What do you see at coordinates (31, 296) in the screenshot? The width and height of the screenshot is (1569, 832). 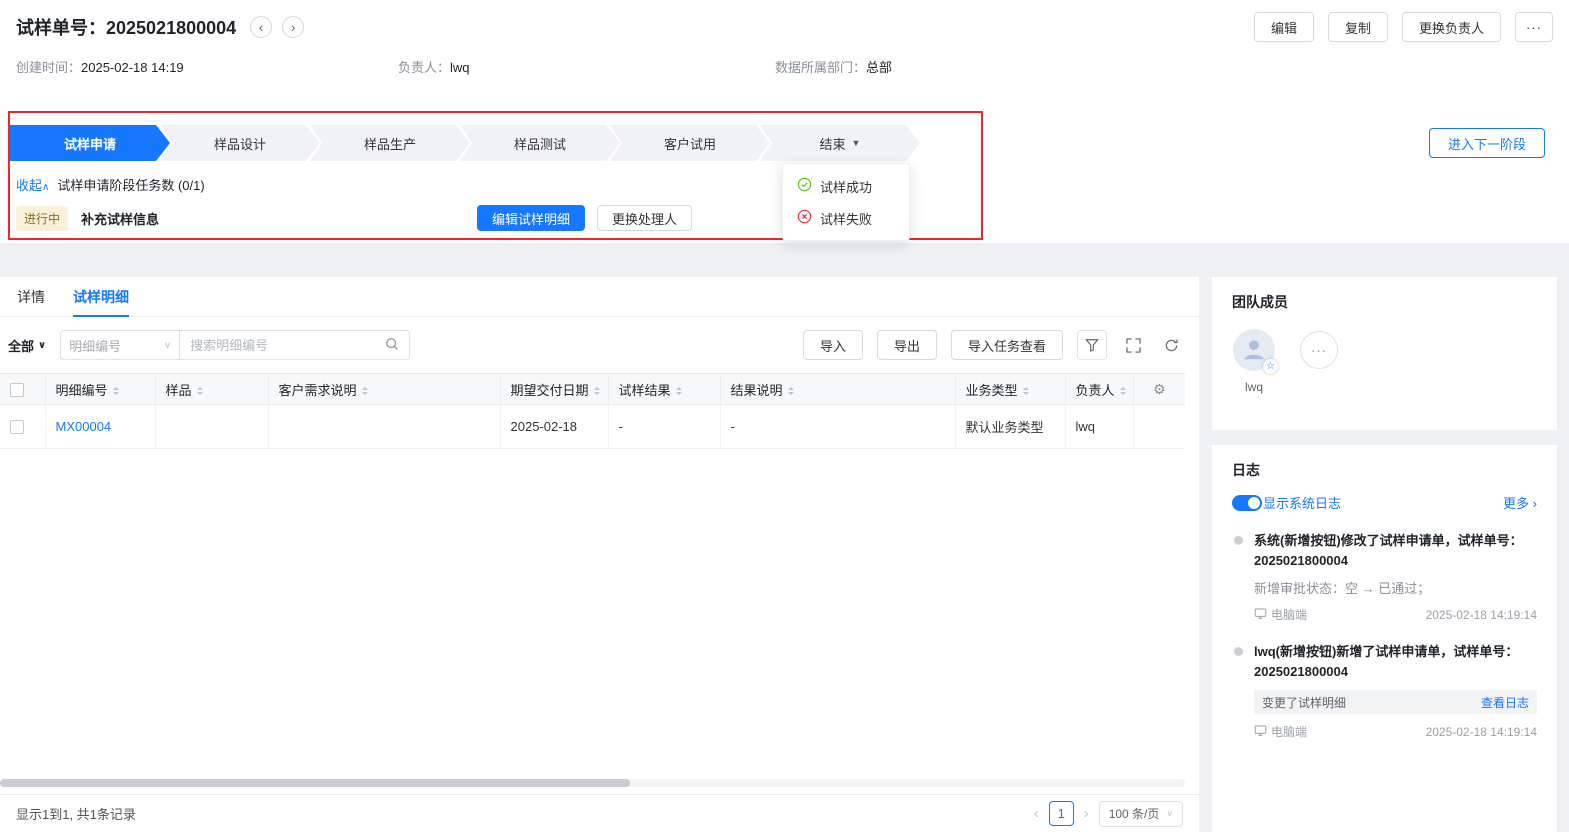 I see `tab-detail: 详情` at bounding box center [31, 296].